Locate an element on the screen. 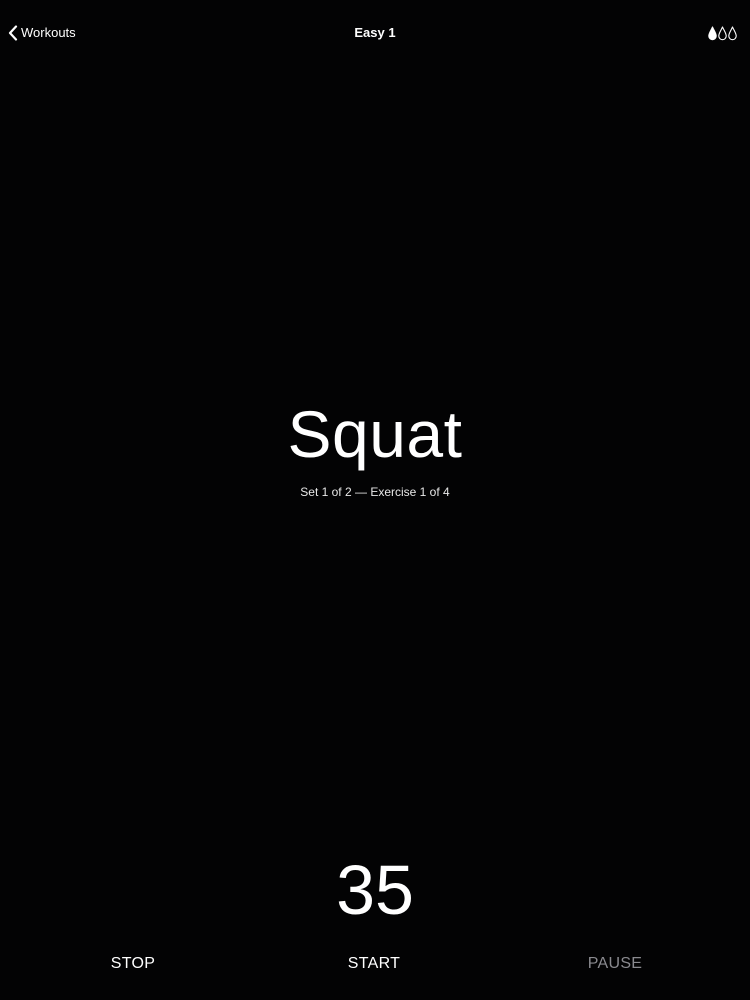 This screenshot has height=1000, width=750. stop-button: STOP is located at coordinates (133, 964).